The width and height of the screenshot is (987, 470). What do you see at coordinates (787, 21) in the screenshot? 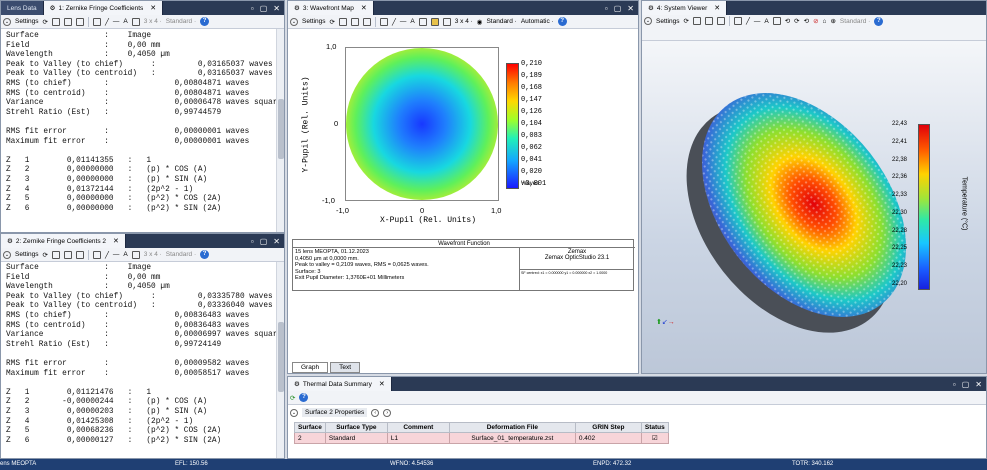
I see `rotate-x-icon: ⟲` at bounding box center [787, 21].